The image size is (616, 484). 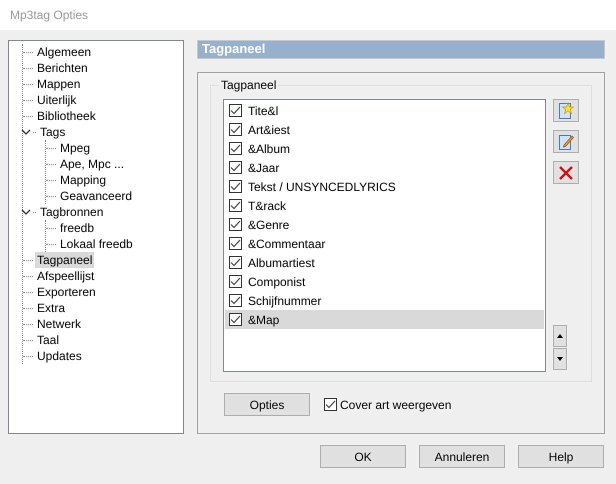 What do you see at coordinates (56, 100) in the screenshot?
I see `tree-item: Uiterlijk` at bounding box center [56, 100].